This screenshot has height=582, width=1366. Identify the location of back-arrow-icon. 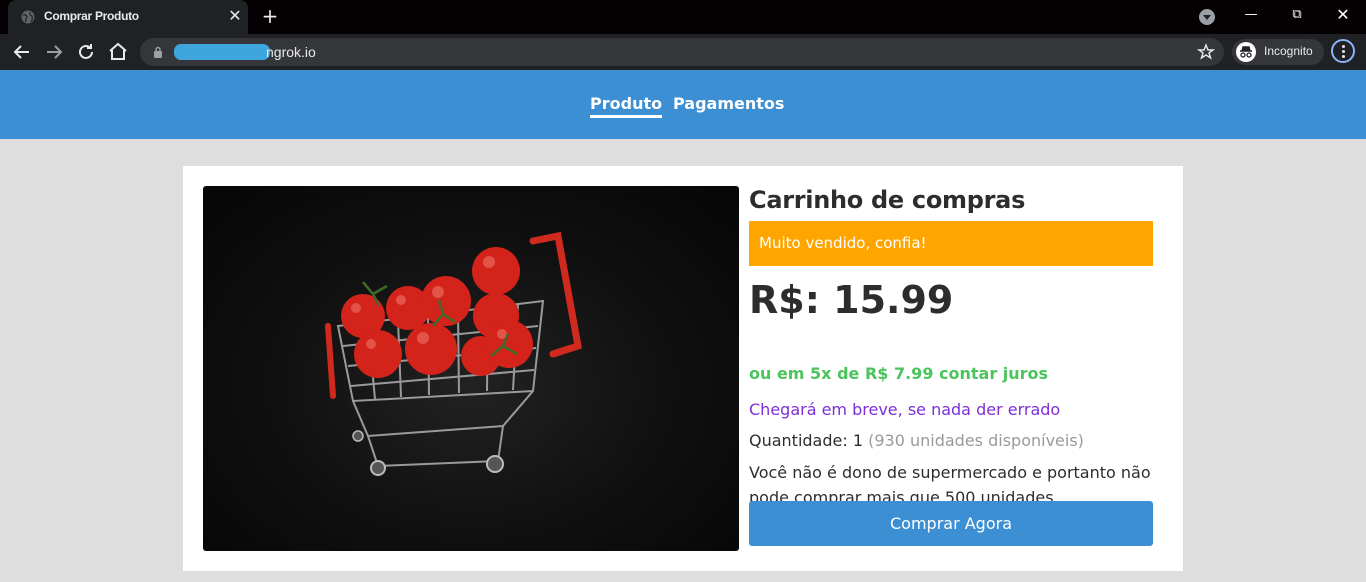
(22, 52).